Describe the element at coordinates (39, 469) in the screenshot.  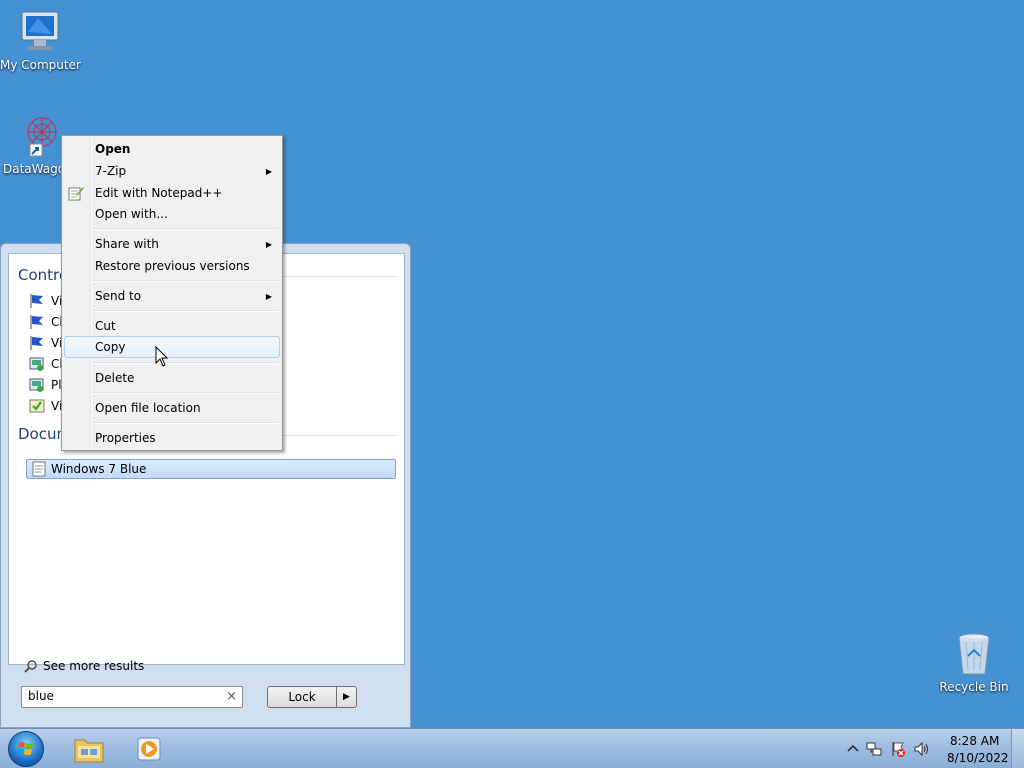
I see `theme-file-icon` at that location.